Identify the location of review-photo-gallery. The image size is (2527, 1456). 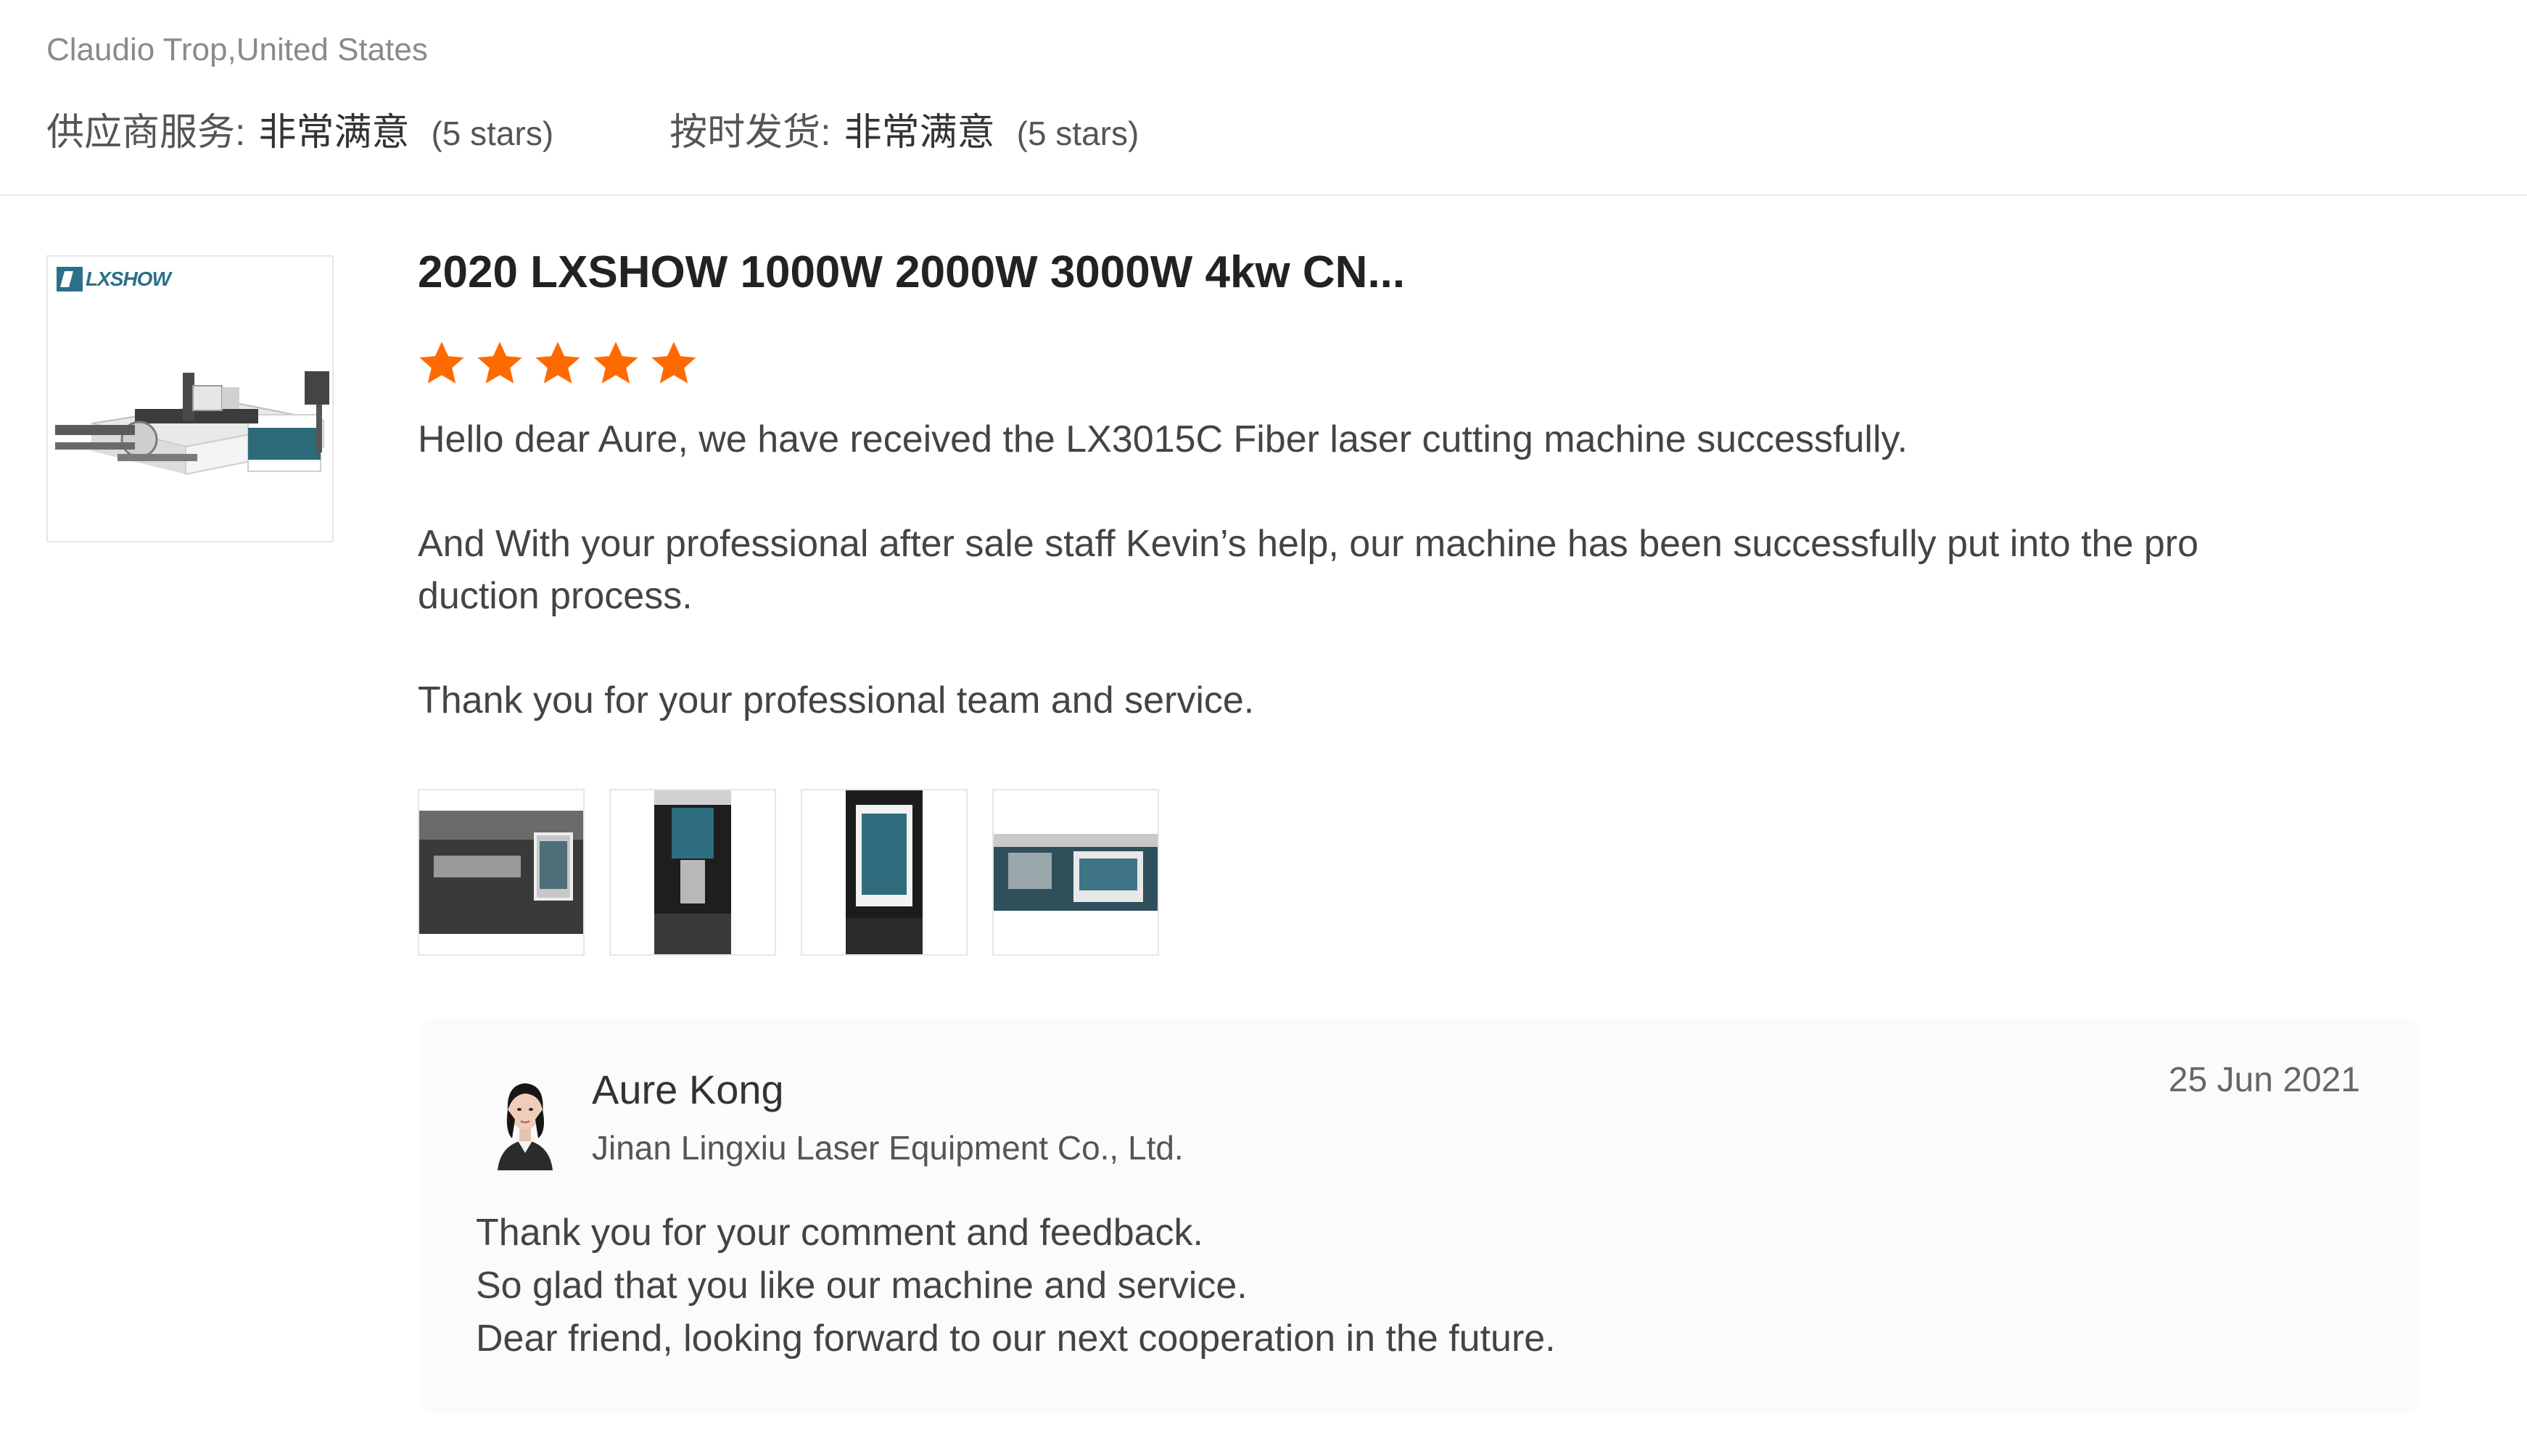
(801, 872).